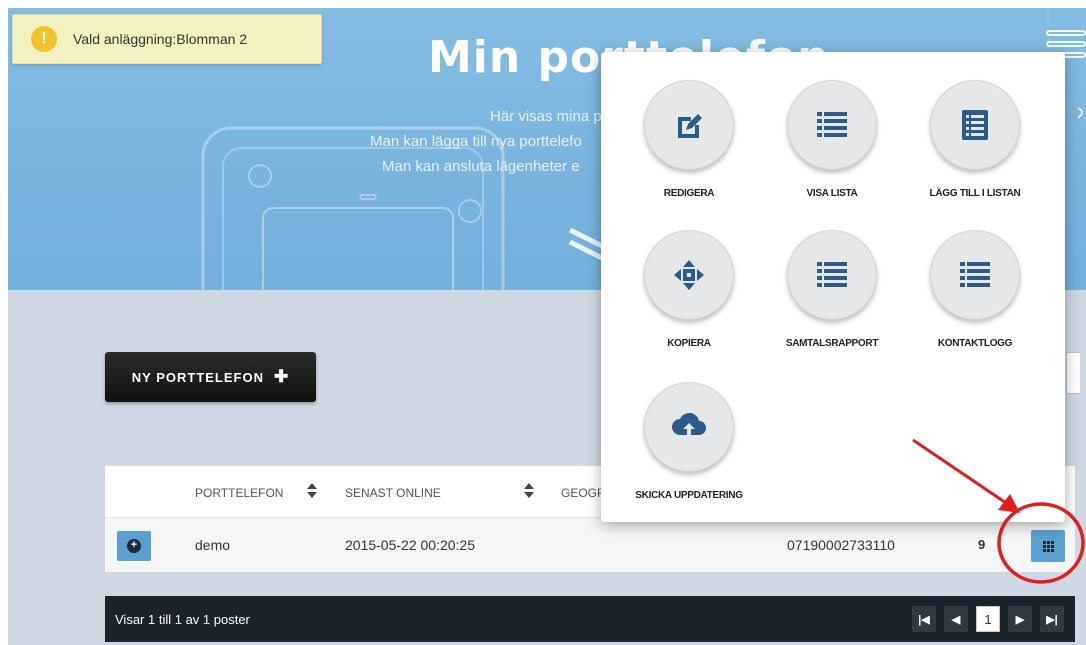 Image resolution: width=1086 pixels, height=645 pixels. What do you see at coordinates (583, 493) in the screenshot?
I see `column-header-geography: GEOGR` at bounding box center [583, 493].